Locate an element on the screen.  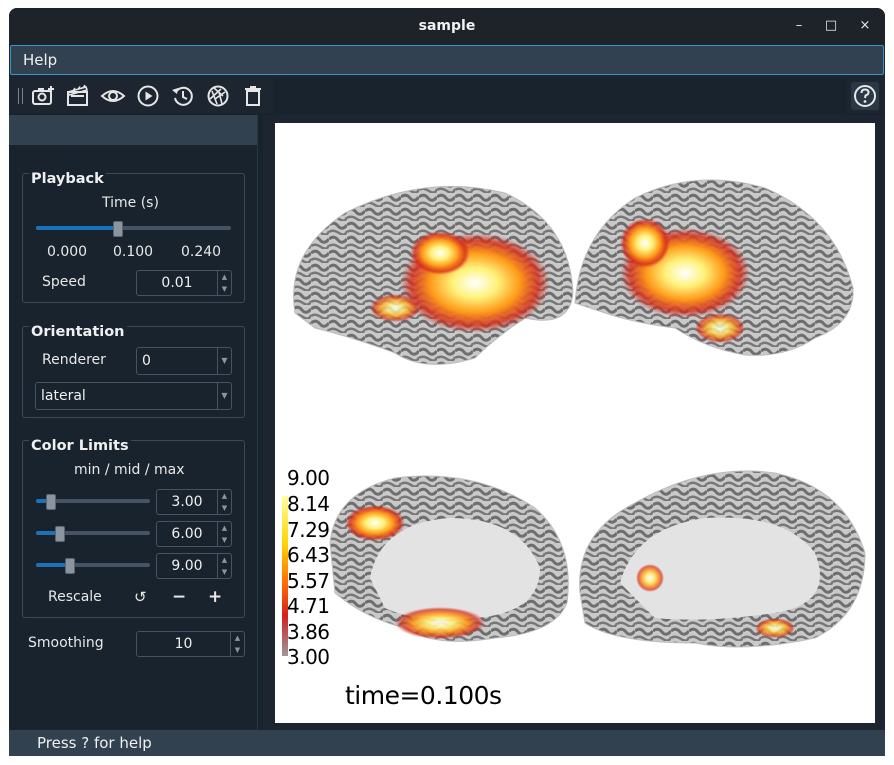
trash-button is located at coordinates (253, 96).